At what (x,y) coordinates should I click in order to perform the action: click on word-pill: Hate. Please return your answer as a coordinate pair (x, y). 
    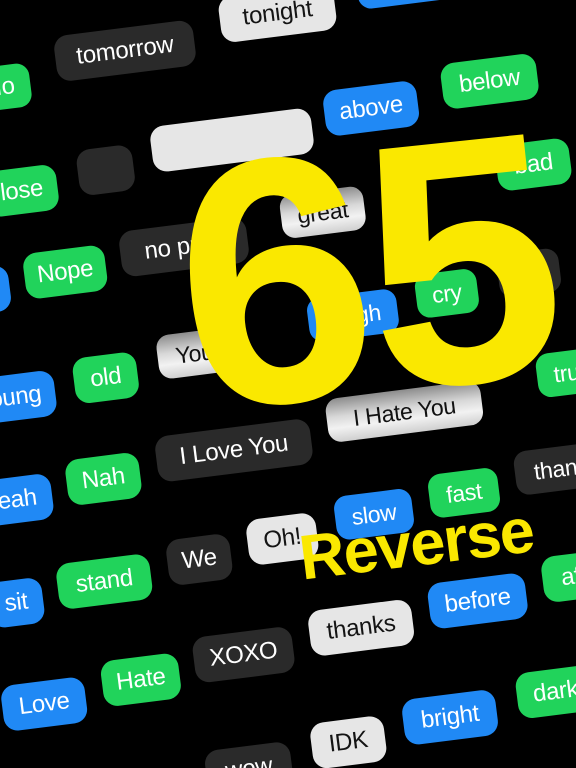
    Looking at the image, I should click on (141, 680).